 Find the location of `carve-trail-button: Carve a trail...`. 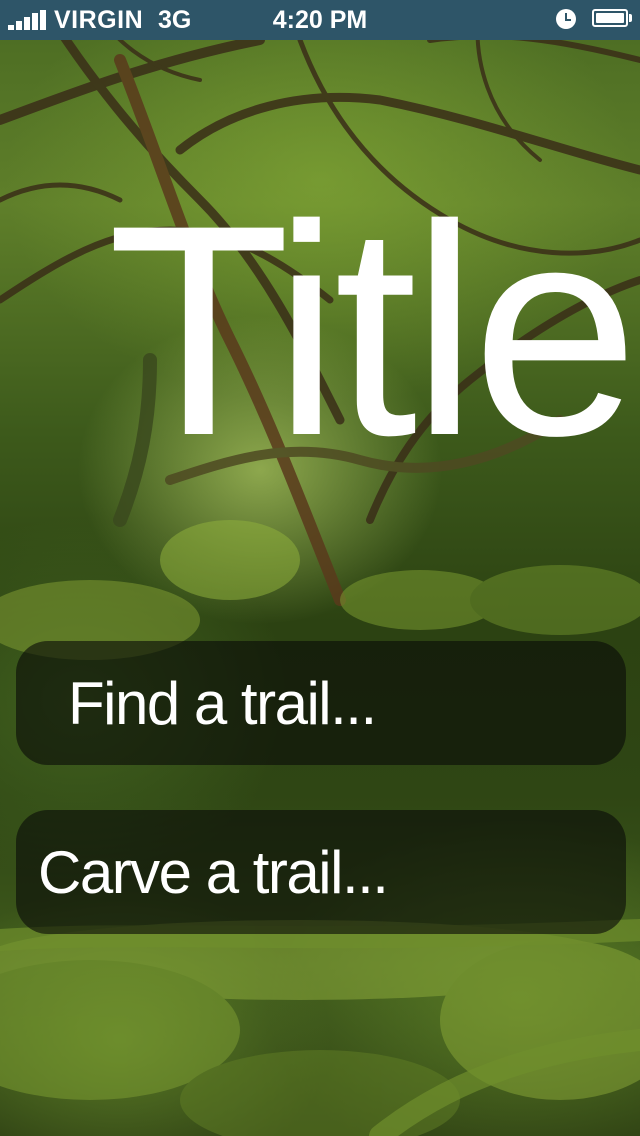

carve-trail-button: Carve a trail... is located at coordinates (321, 872).